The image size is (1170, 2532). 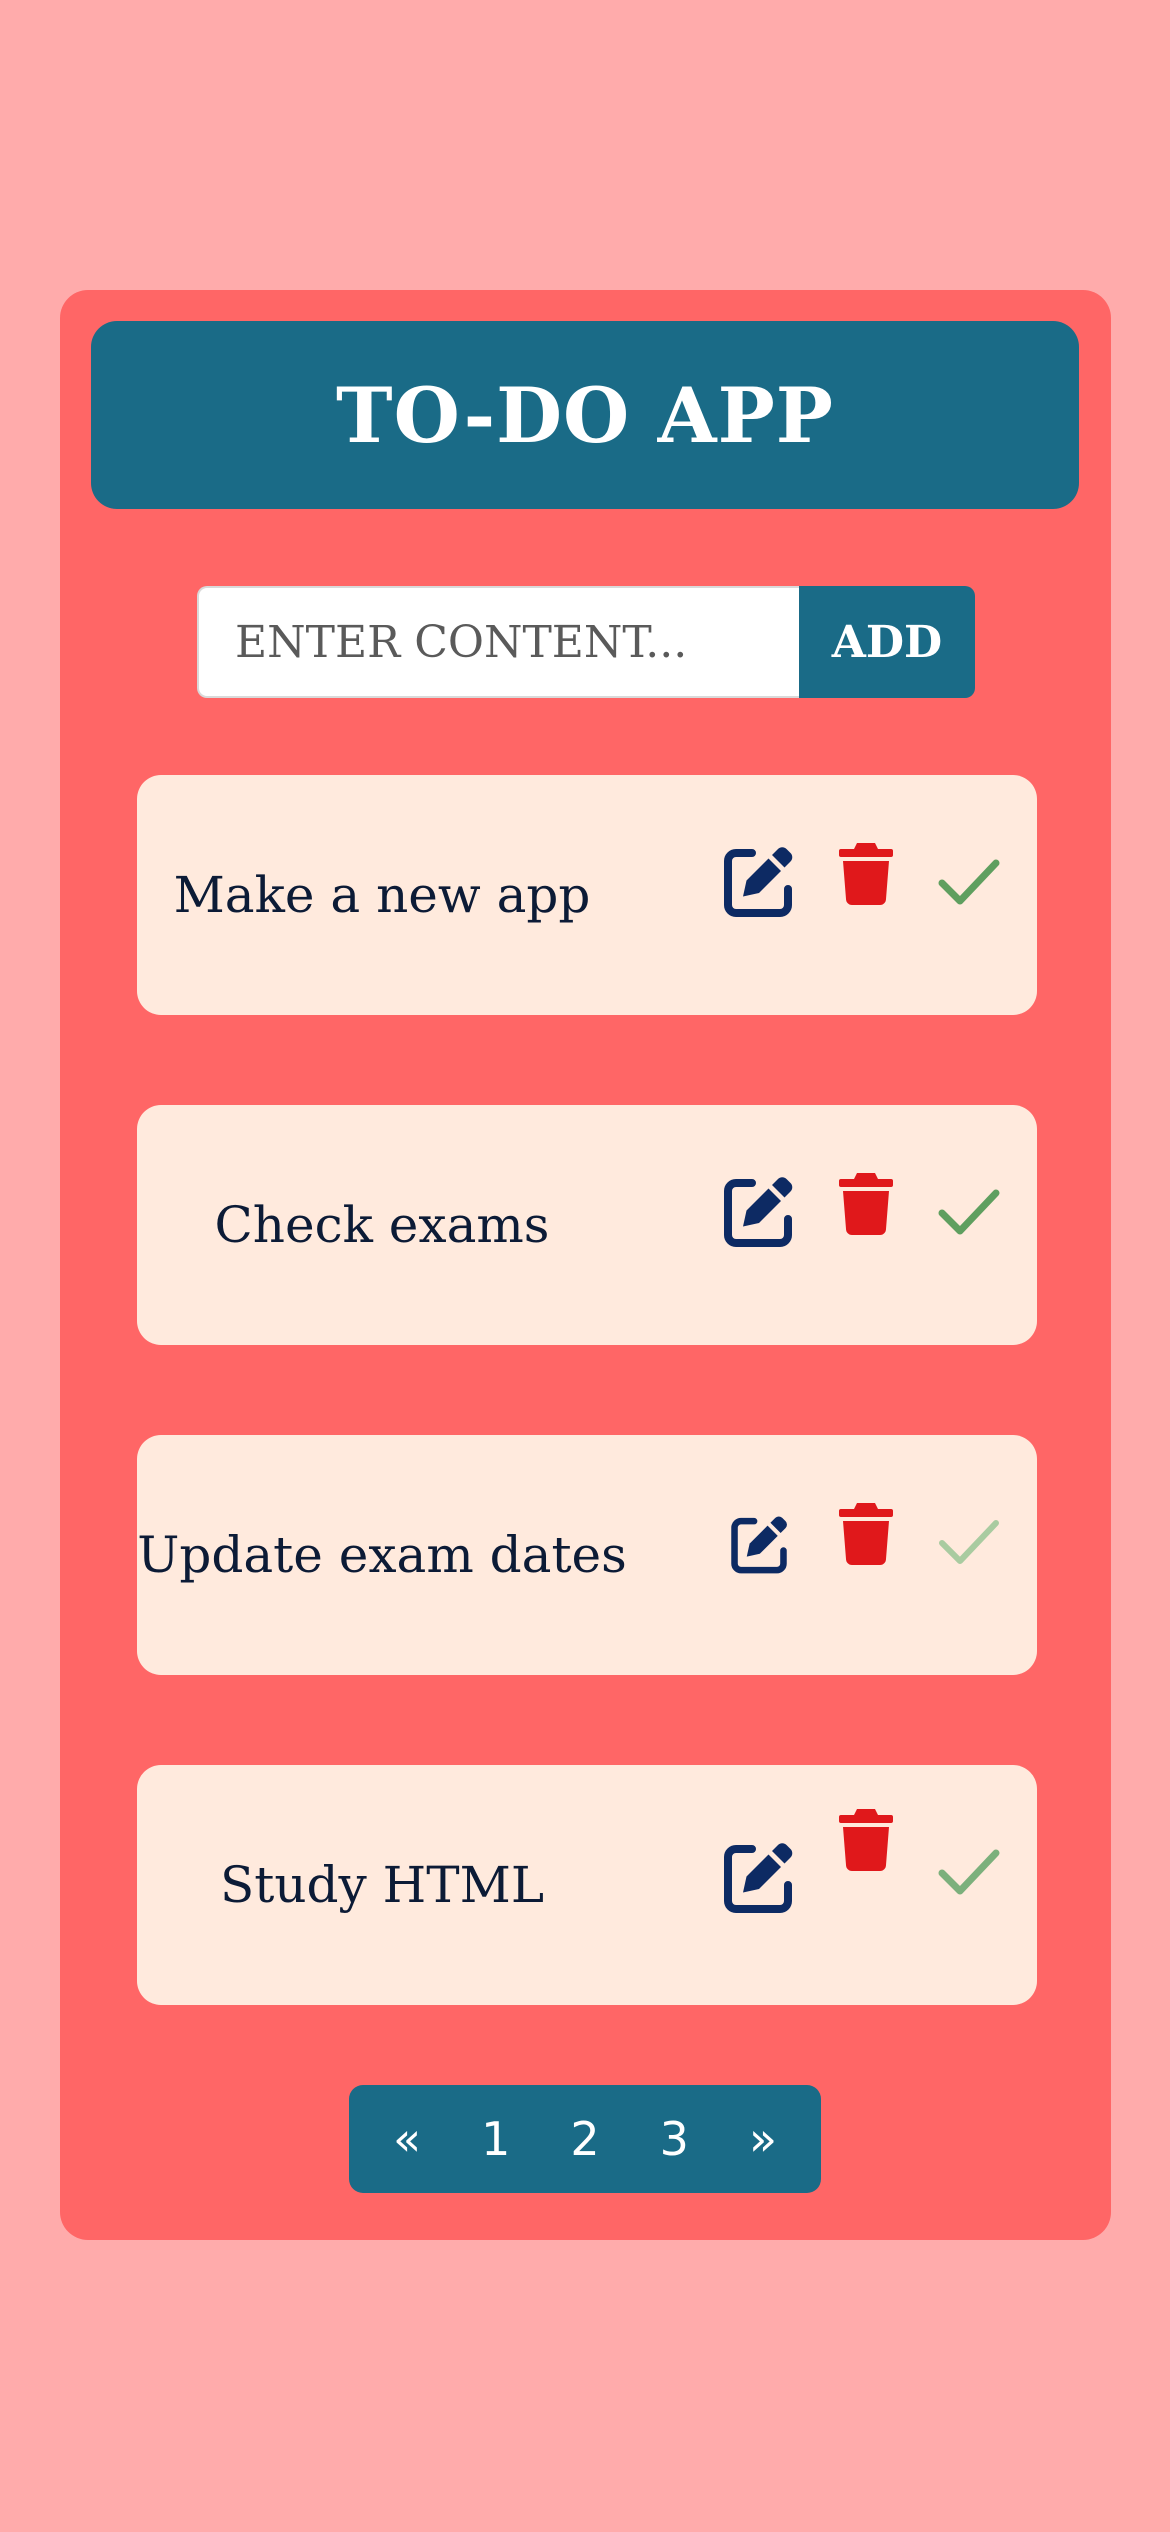 I want to click on todo-text: Study HTML, so click(x=382, y=1885).